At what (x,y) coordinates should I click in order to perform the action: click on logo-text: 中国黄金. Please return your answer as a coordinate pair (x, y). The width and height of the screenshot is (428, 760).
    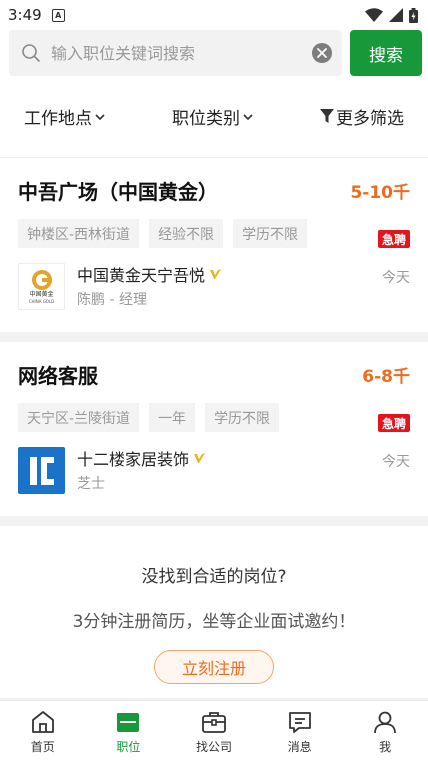
    Looking at the image, I should click on (41, 294).